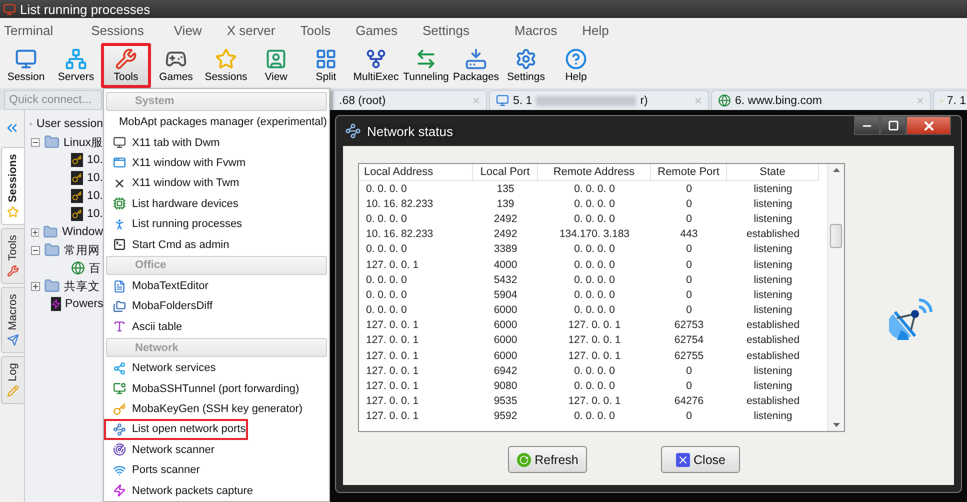 Image resolution: width=967 pixels, height=502 pixels. What do you see at coordinates (215, 306) in the screenshot?
I see `menu-item: MobaFoldersDiff` at bounding box center [215, 306].